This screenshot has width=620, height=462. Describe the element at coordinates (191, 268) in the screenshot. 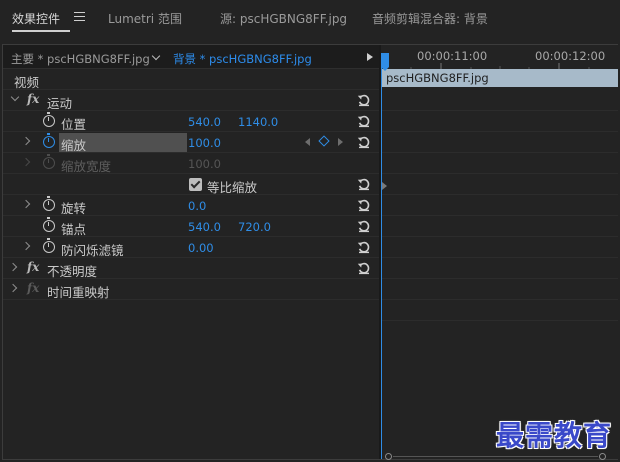

I see `effect-row-opacity: fx 不透明度` at that location.